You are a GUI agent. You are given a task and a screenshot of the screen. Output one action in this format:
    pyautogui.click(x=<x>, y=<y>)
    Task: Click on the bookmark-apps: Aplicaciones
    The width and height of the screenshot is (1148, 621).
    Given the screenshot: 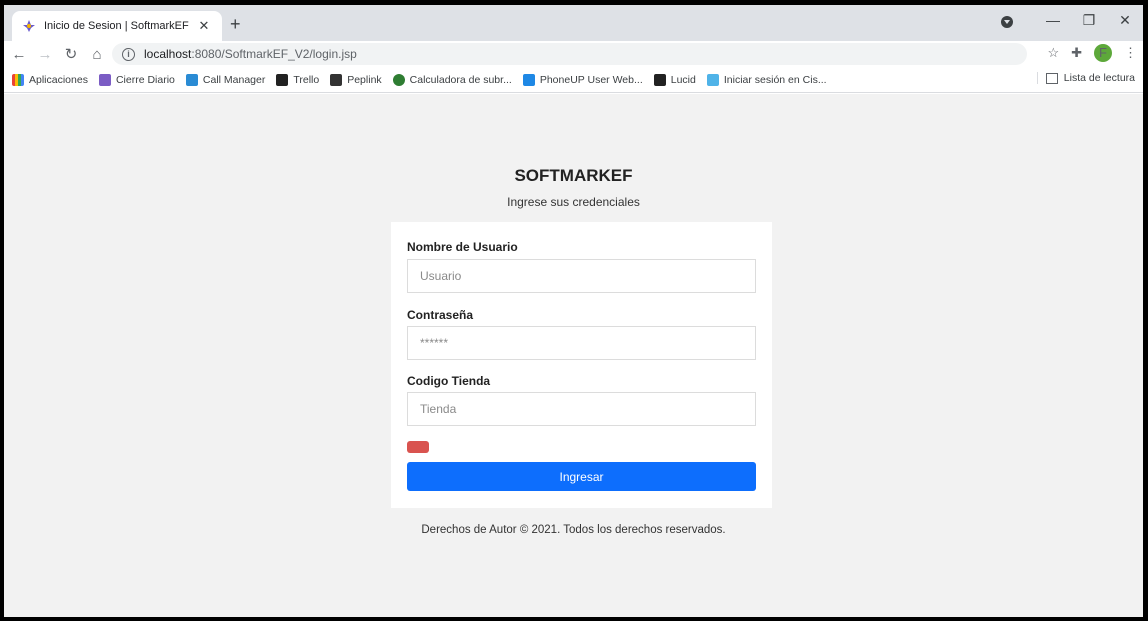 What is the action you would take?
    pyautogui.click(x=50, y=79)
    